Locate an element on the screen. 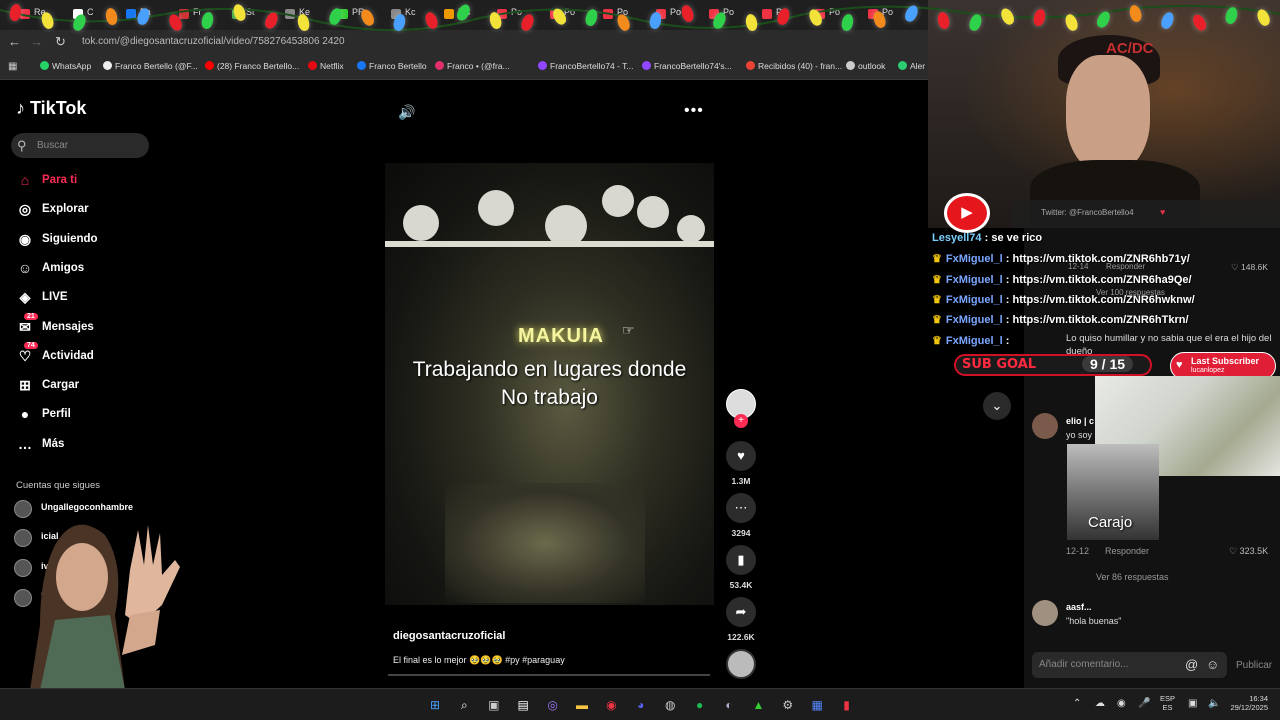  sidebar-item-live: ◈ LIVE is located at coordinates (81, 300).